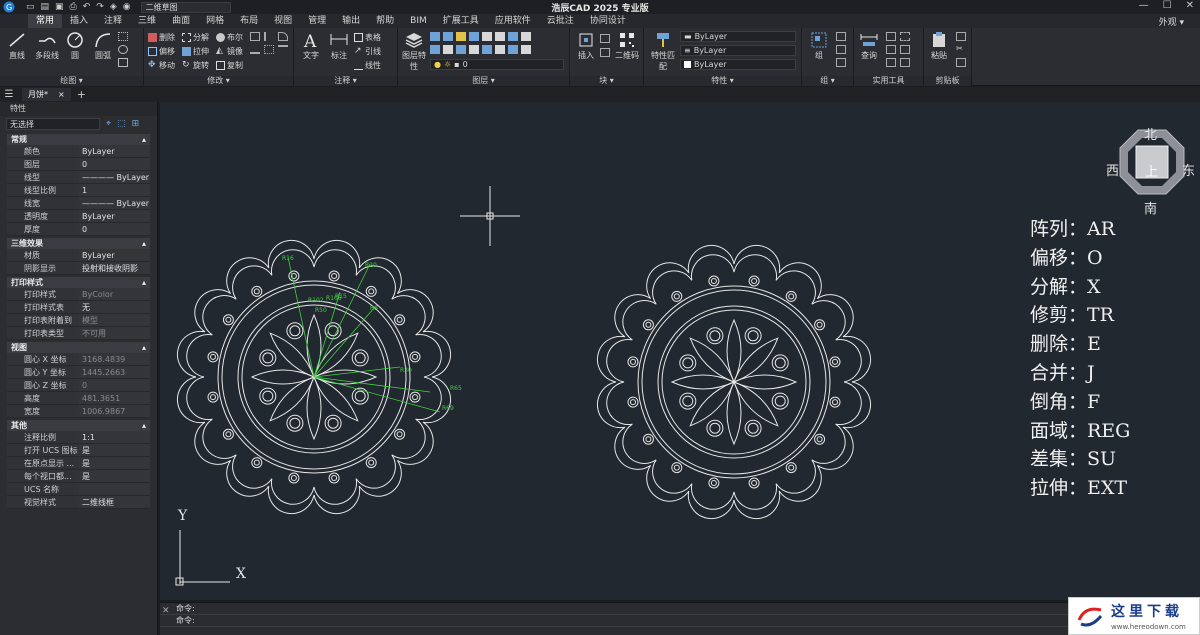 The height and width of the screenshot is (635, 1200). What do you see at coordinates (497, 64) in the screenshot?
I see `layer-dropdown: ● ☼ ▪ 0` at bounding box center [497, 64].